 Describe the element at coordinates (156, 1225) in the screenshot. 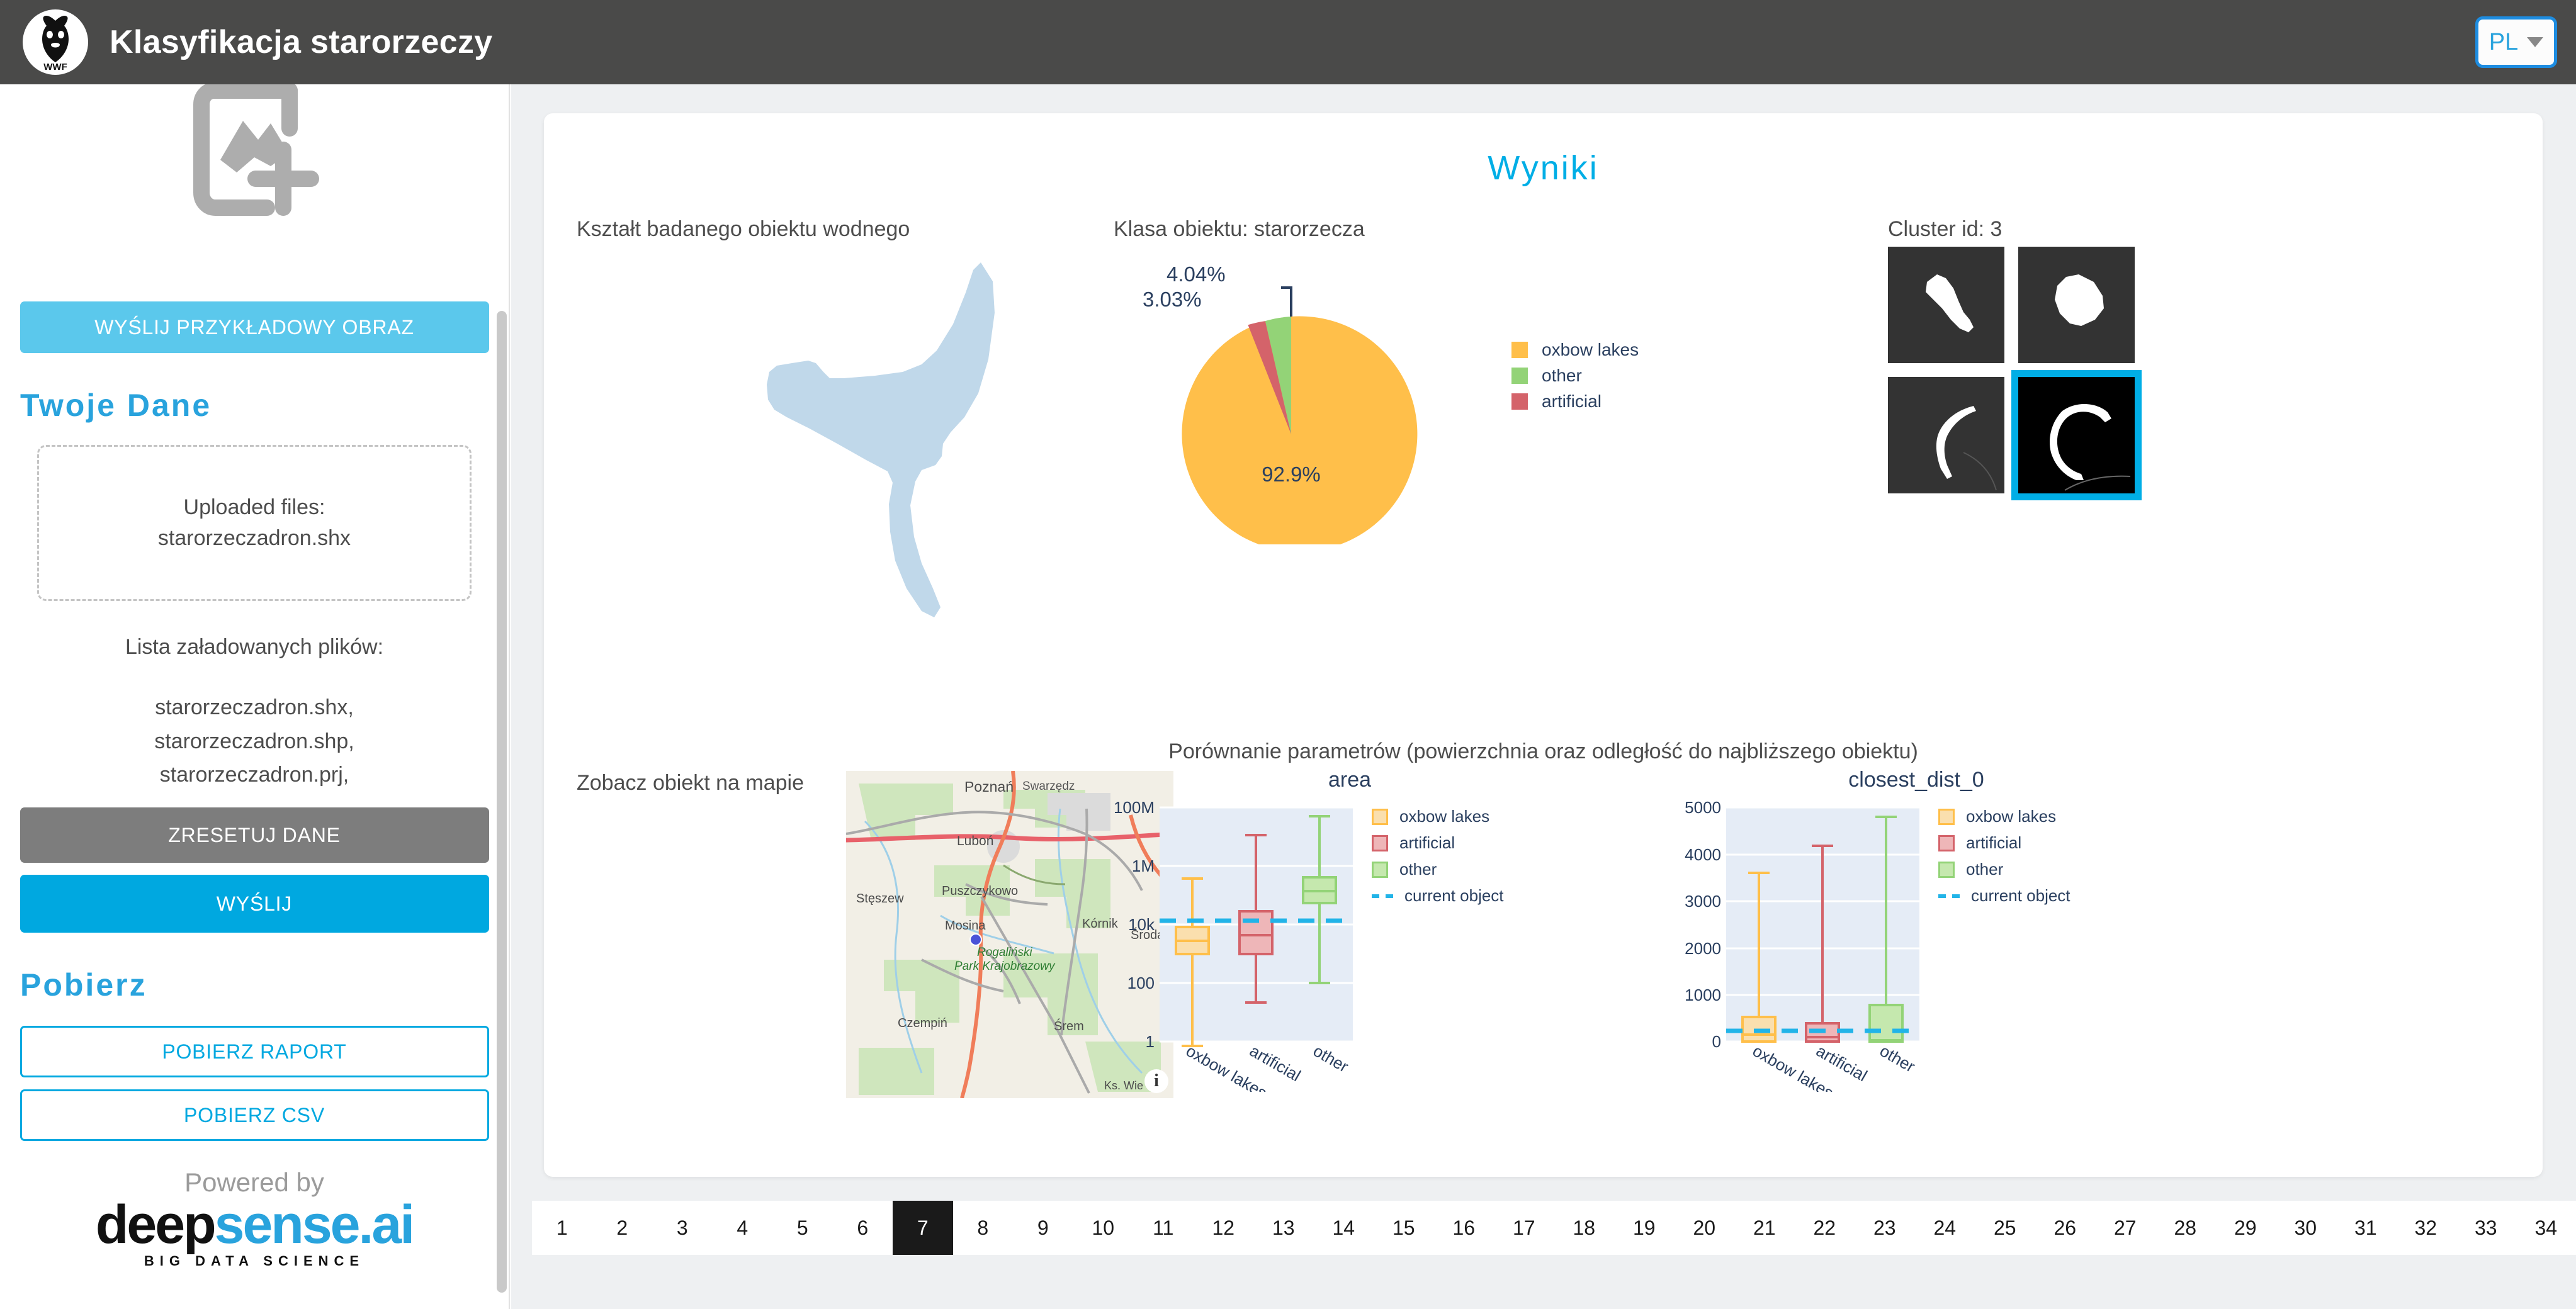

I see `brand-part-1: deep` at that location.